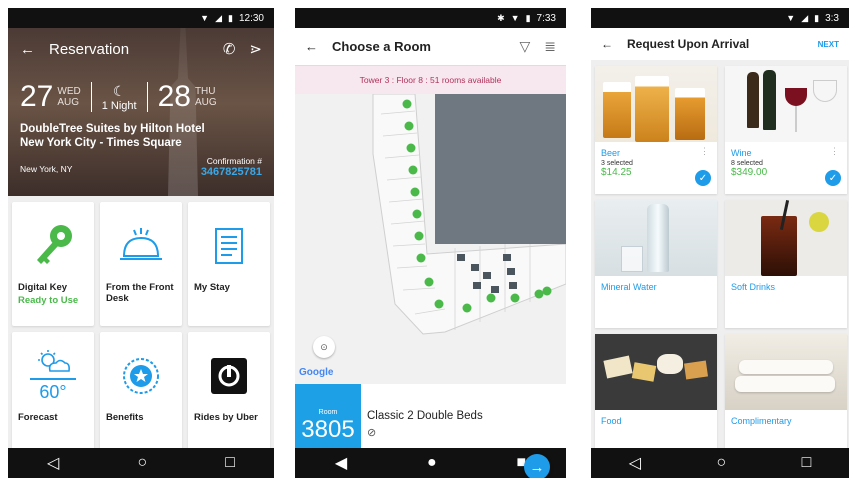 Image resolution: width=849 pixels, height=479 pixels. I want to click on checkout-day: 28, so click(174, 96).